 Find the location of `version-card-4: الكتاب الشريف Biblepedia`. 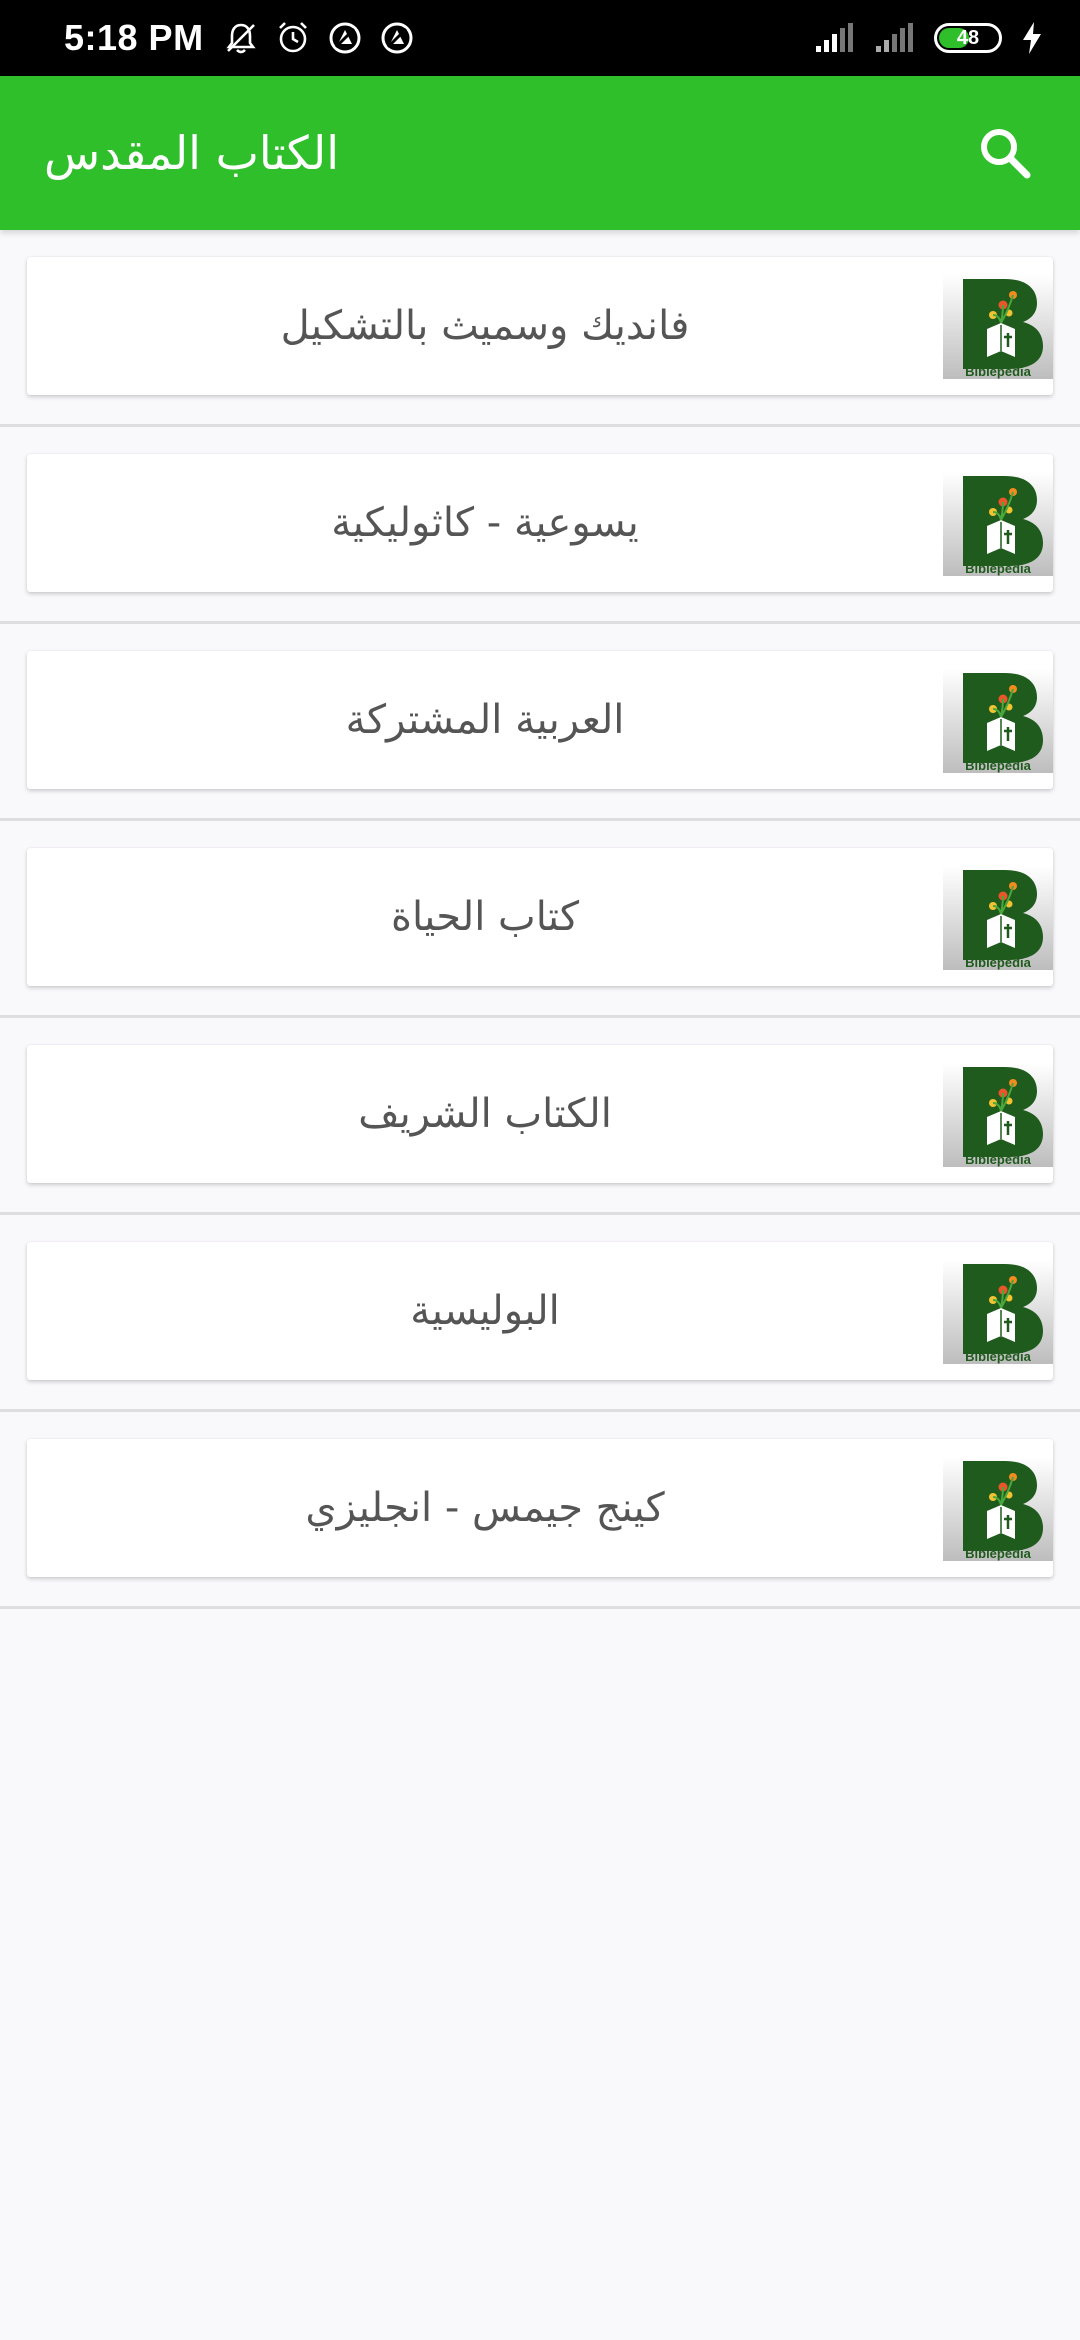

version-card-4: الكتاب الشريف Biblepedia is located at coordinates (540, 1114).